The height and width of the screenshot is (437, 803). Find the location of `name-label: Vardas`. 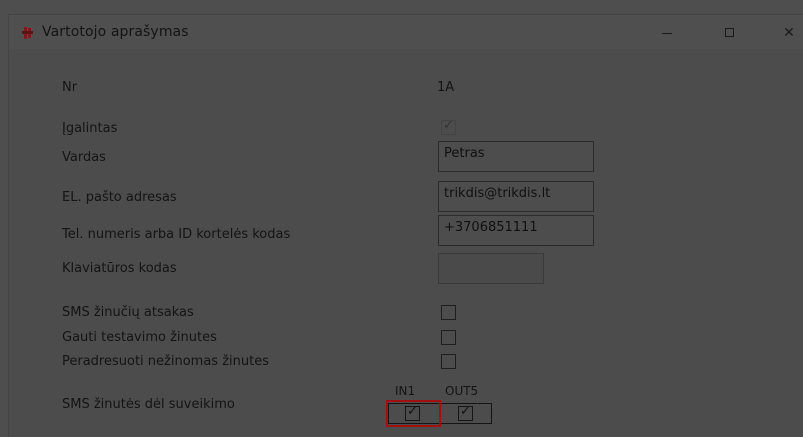

name-label: Vardas is located at coordinates (84, 157).